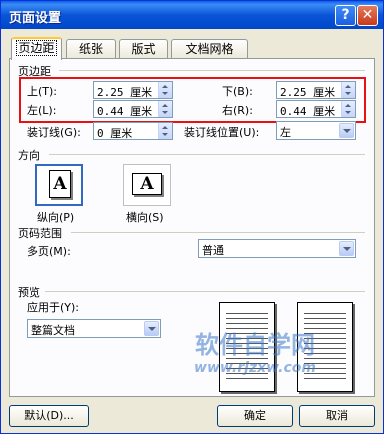 The height and width of the screenshot is (434, 384). I want to click on margins-divider, so click(212, 70).